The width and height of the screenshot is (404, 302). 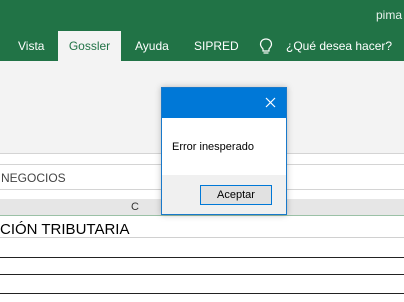 What do you see at coordinates (236, 195) in the screenshot?
I see `ok-button: Aceptar` at bounding box center [236, 195].